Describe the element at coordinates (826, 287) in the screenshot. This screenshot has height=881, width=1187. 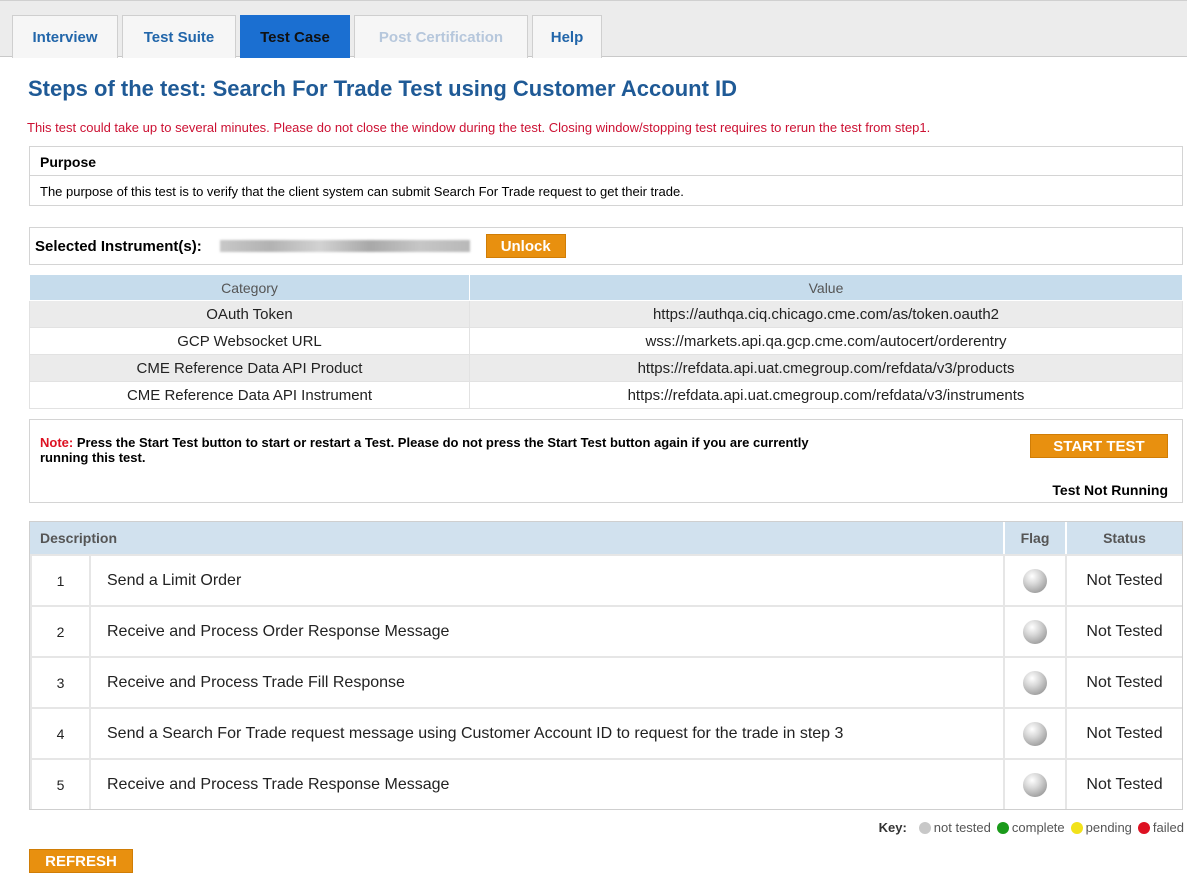
I see `column-header-value: Value` at that location.